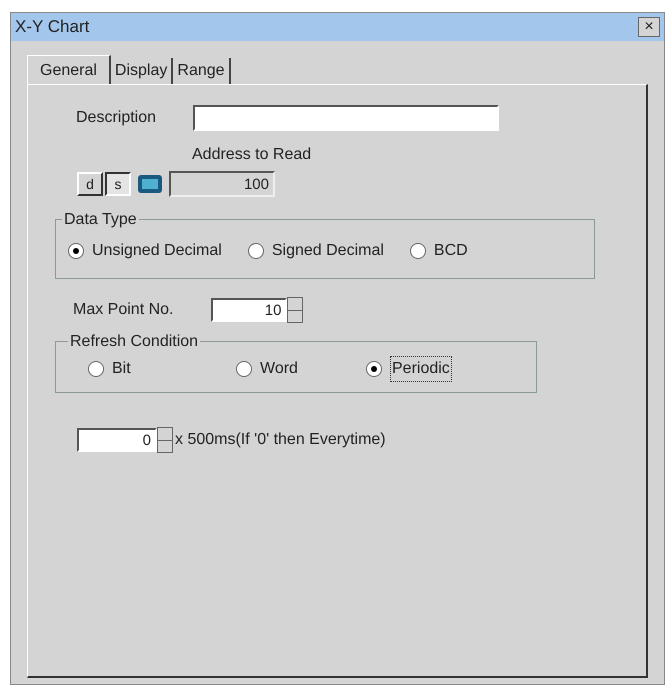 This screenshot has width=669, height=689. I want to click on radio-label: Word, so click(279, 369).